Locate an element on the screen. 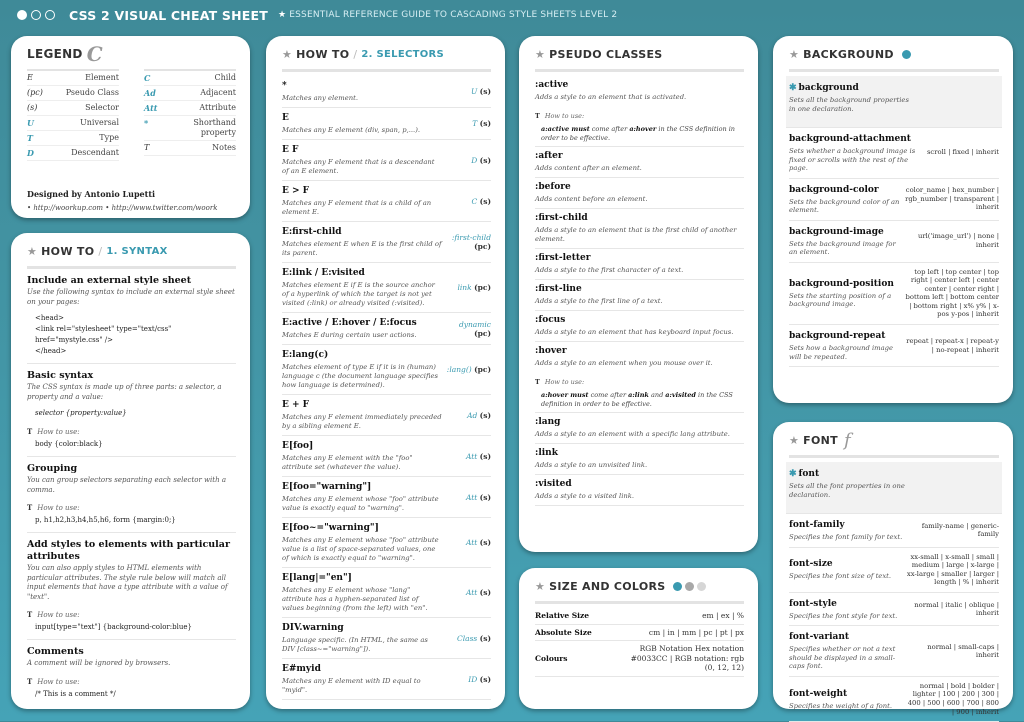 This screenshot has height=722, width=1024. legend-key: (pc) is located at coordinates (35, 92).